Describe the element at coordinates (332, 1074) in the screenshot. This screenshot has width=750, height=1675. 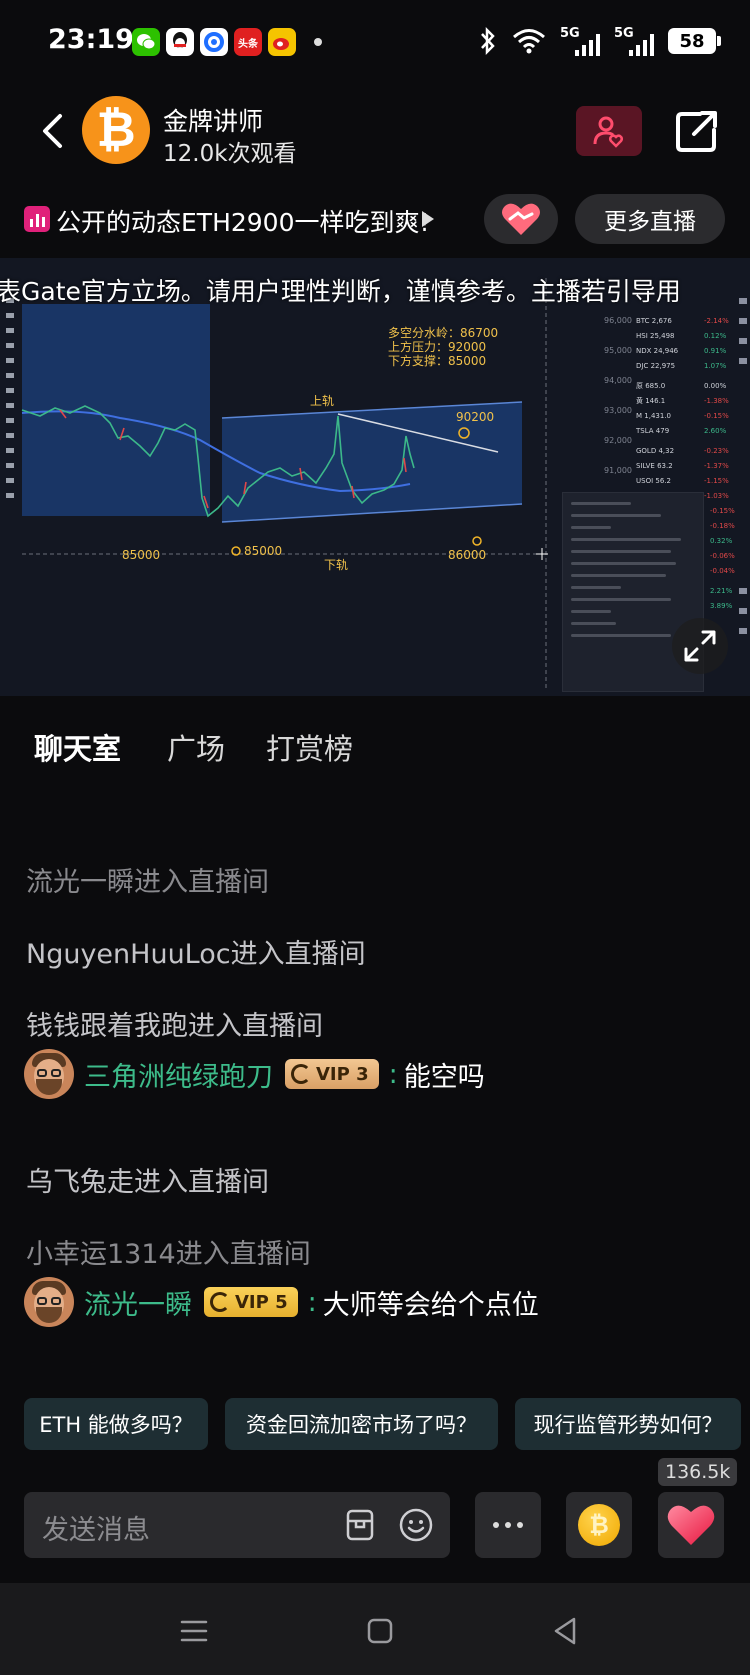
I see `vip-badge: VIP 3` at that location.